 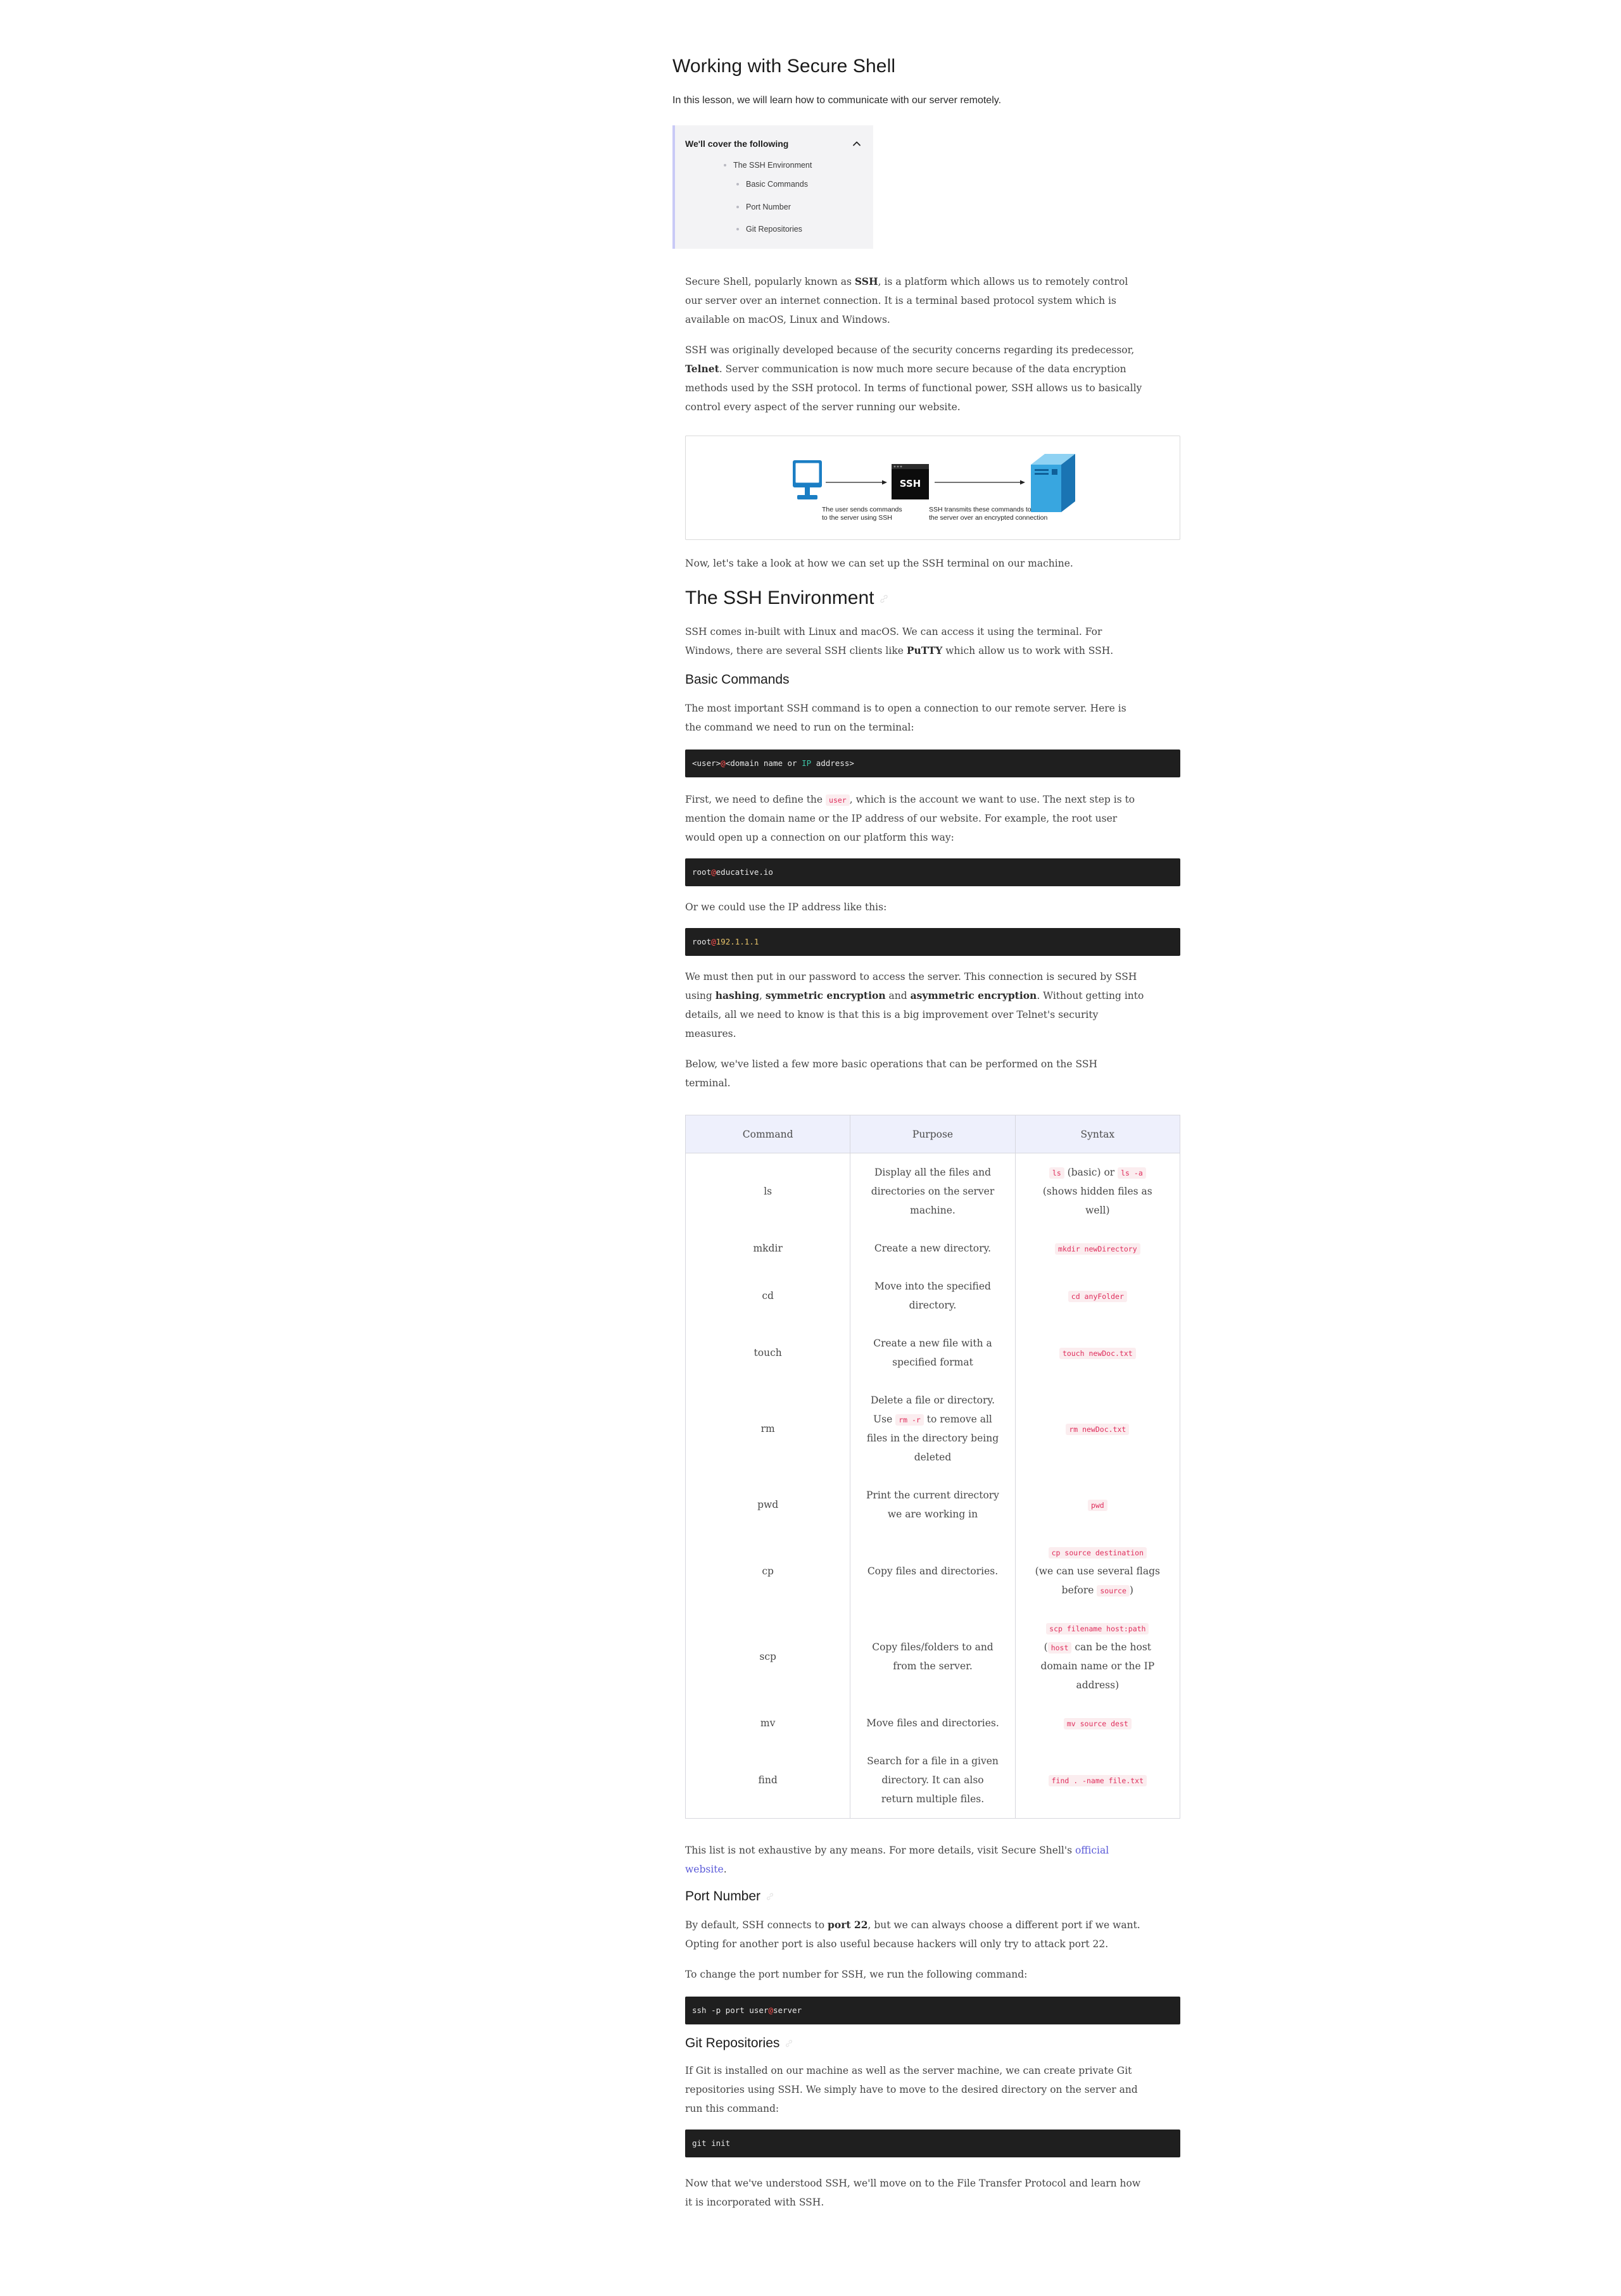 I want to click on text-span: server, so click(x=787, y=2010).